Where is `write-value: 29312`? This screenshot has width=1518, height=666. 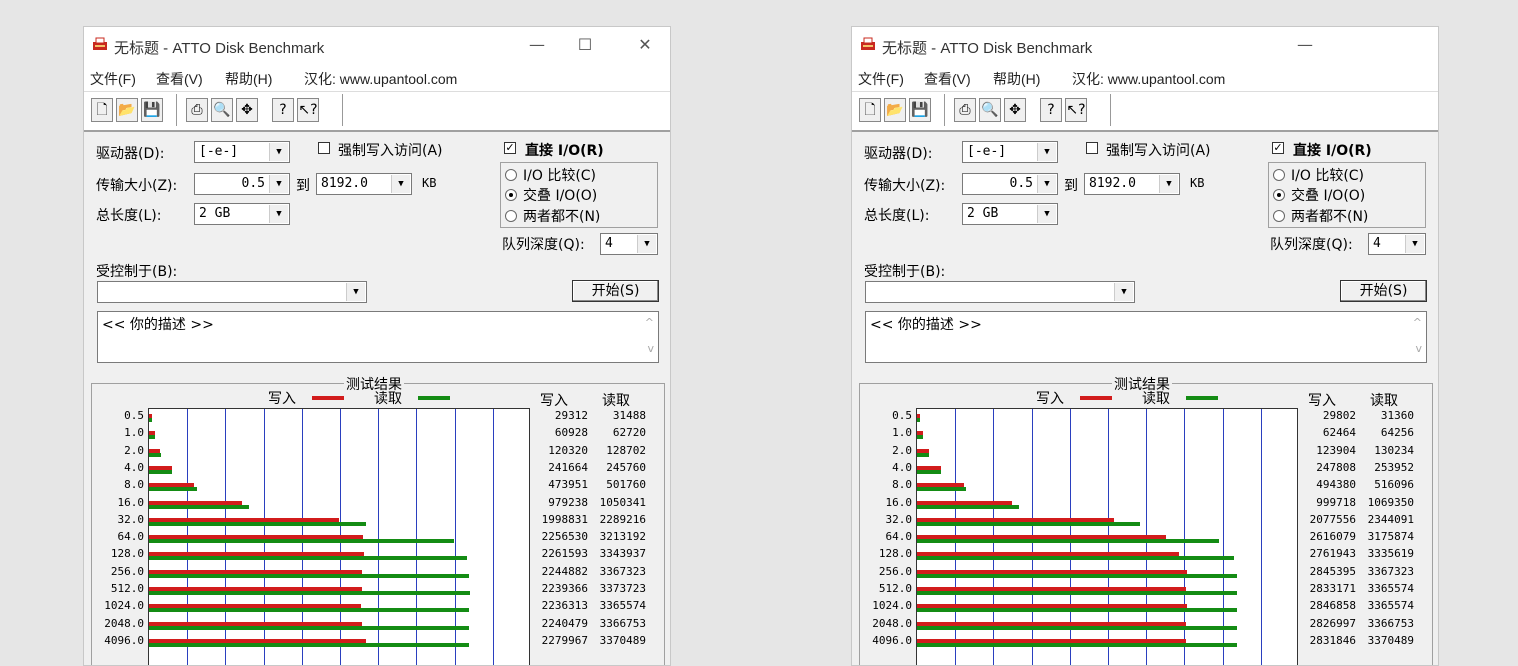
write-value: 29312 is located at coordinates (571, 415).